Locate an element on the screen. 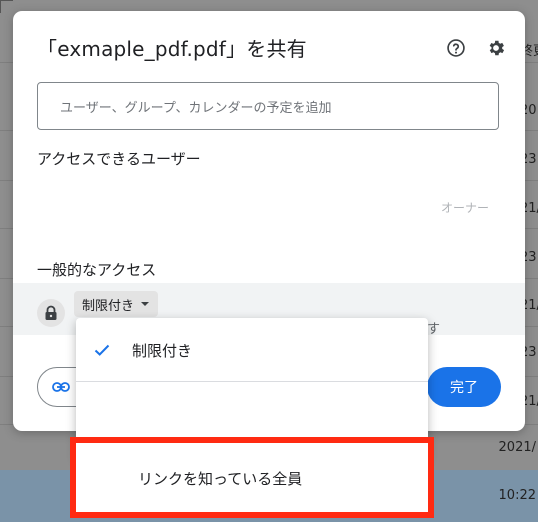 Image resolution: width=538 pixels, height=522 pixels. settings-button is located at coordinates (496, 48).